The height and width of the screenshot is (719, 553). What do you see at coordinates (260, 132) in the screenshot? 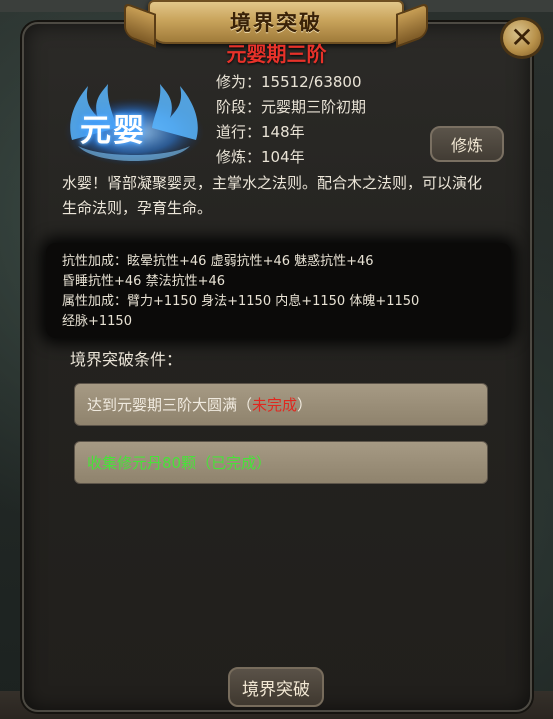
I see `stat-dao: 道行：148年` at bounding box center [260, 132].